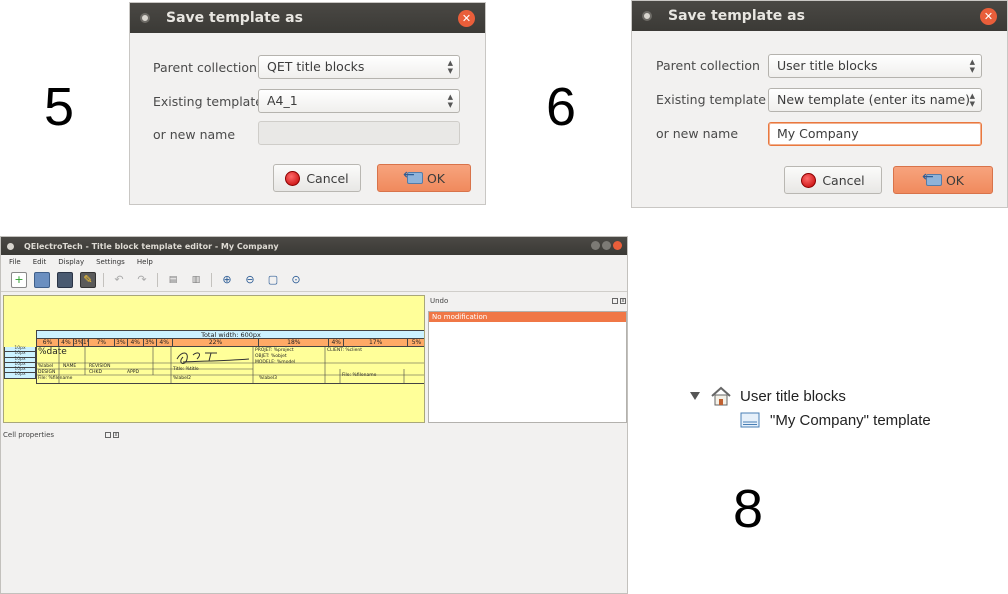 The width and height of the screenshot is (1008, 594). I want to click on undo-list-item: No modification, so click(527, 317).